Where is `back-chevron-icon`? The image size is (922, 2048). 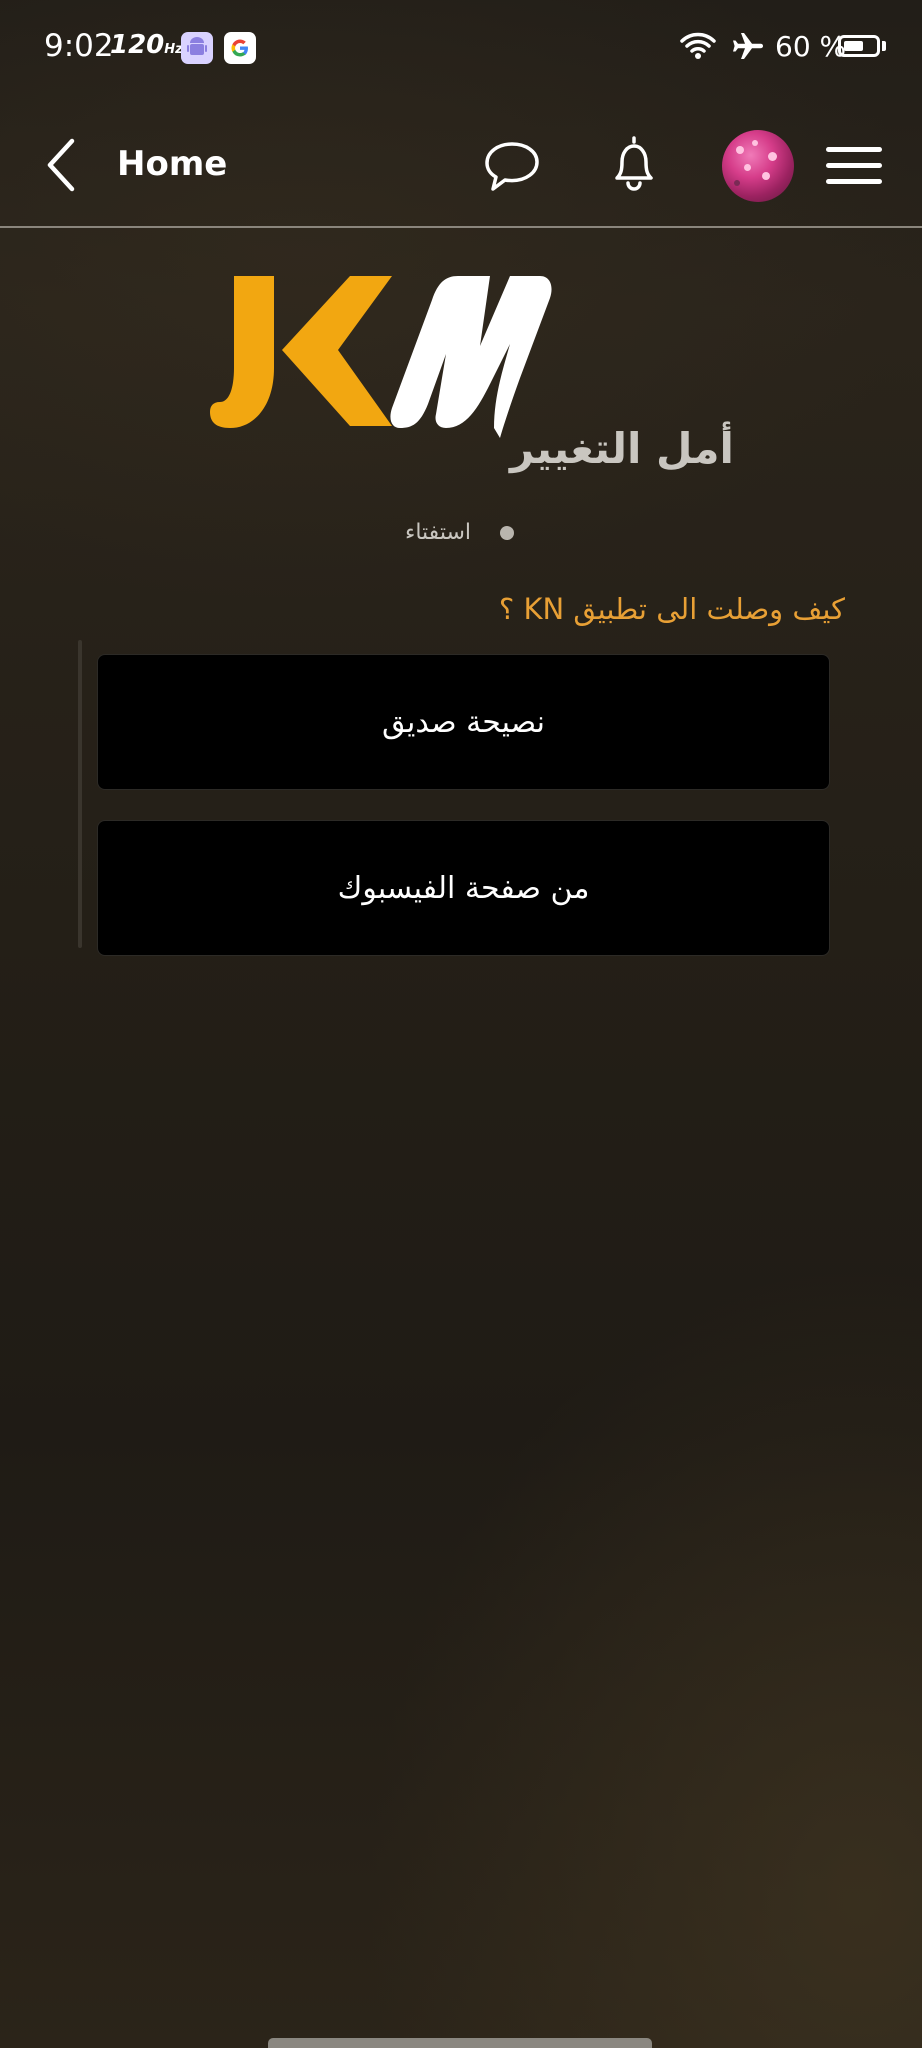 back-chevron-icon is located at coordinates (61, 165).